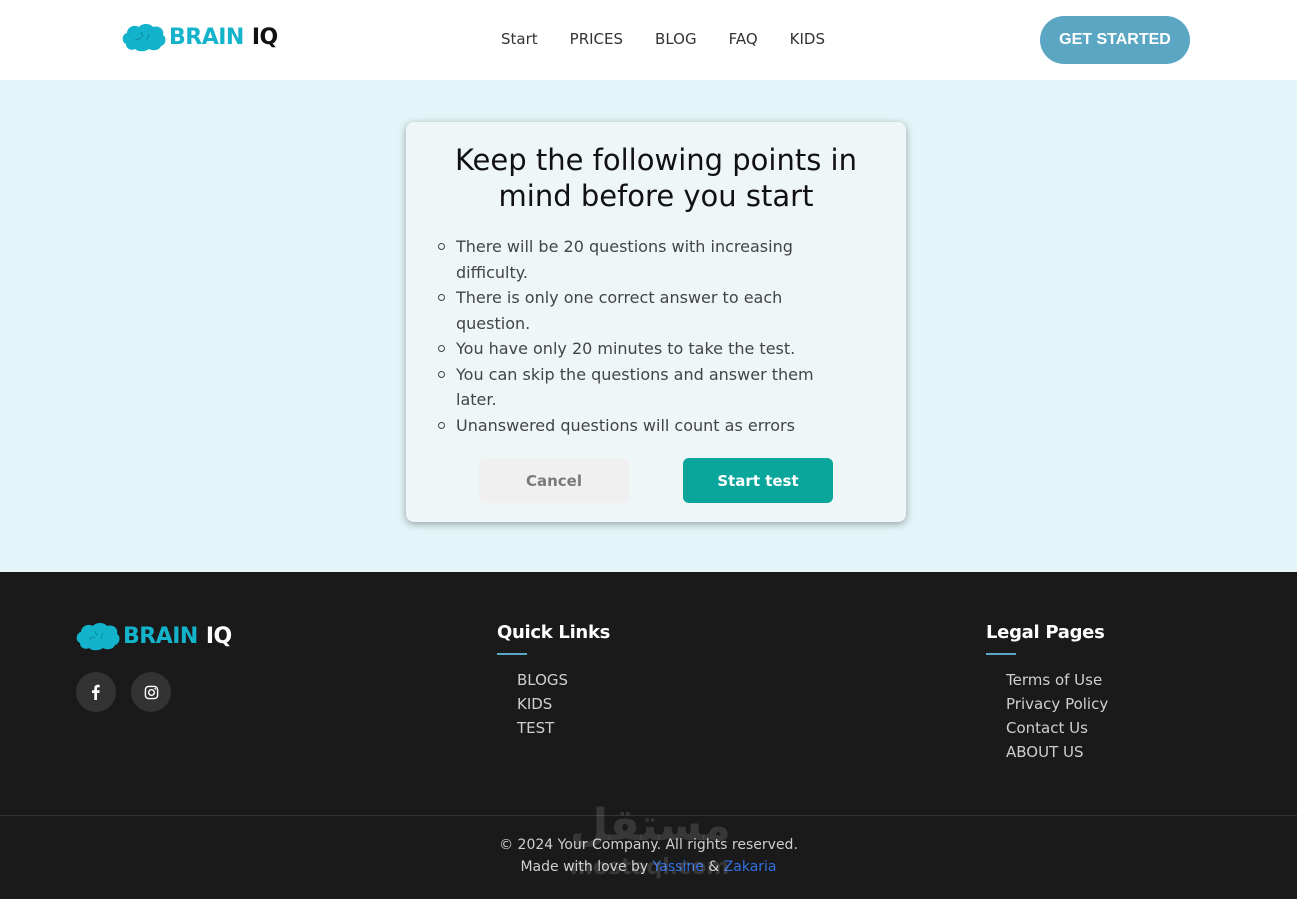 This screenshot has width=1297, height=899. Describe the element at coordinates (743, 39) in the screenshot. I see `nav-faq: FAQ` at that location.